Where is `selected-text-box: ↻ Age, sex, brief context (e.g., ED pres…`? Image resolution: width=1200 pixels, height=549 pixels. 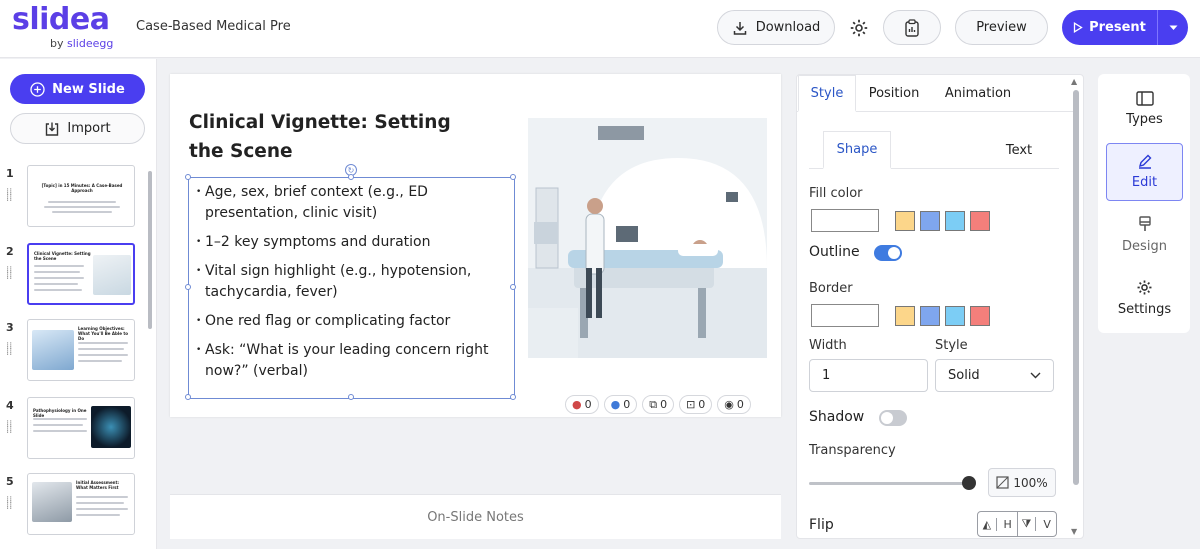
selected-text-box: ↻ Age, sex, brief context (e.g., ED pres… is located at coordinates (350, 282).